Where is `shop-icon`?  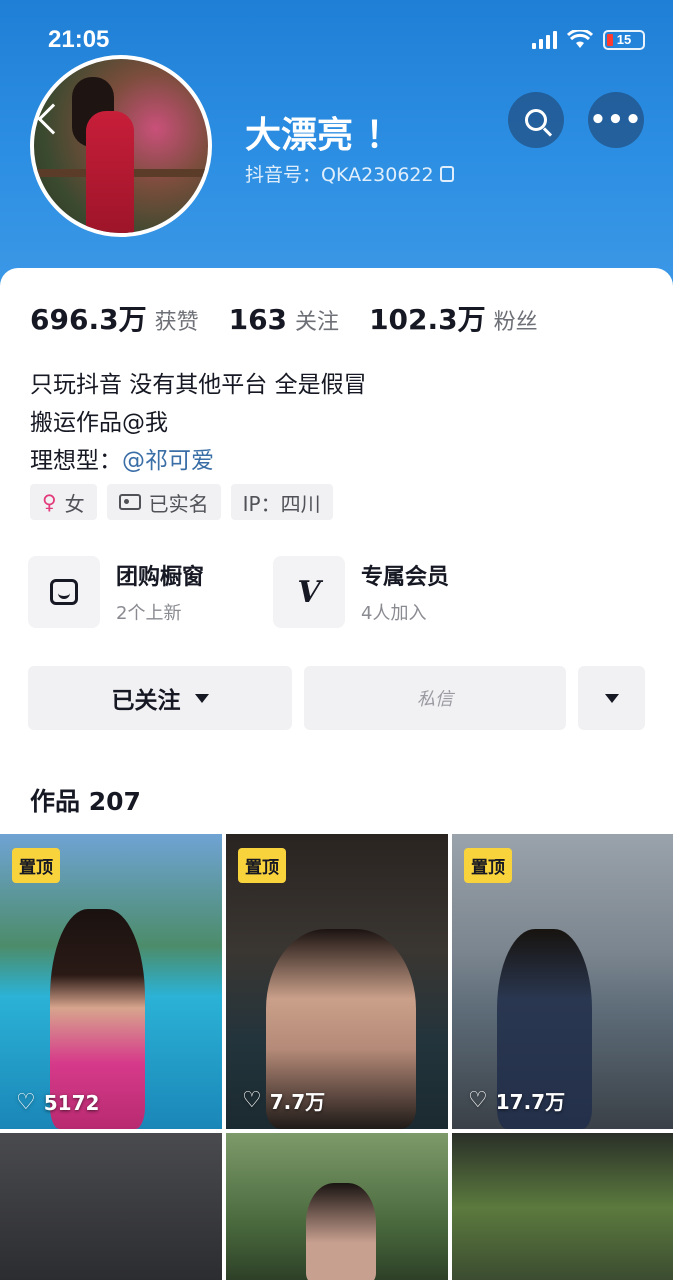
shop-icon is located at coordinates (64, 592).